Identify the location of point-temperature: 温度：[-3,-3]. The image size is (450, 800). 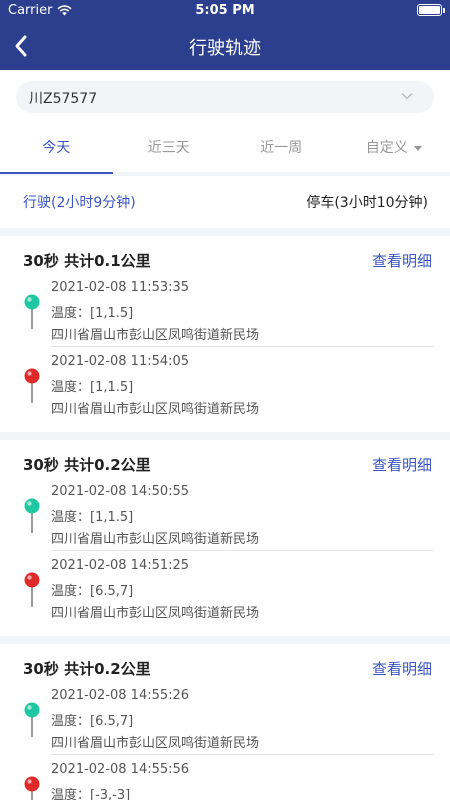
(91, 794).